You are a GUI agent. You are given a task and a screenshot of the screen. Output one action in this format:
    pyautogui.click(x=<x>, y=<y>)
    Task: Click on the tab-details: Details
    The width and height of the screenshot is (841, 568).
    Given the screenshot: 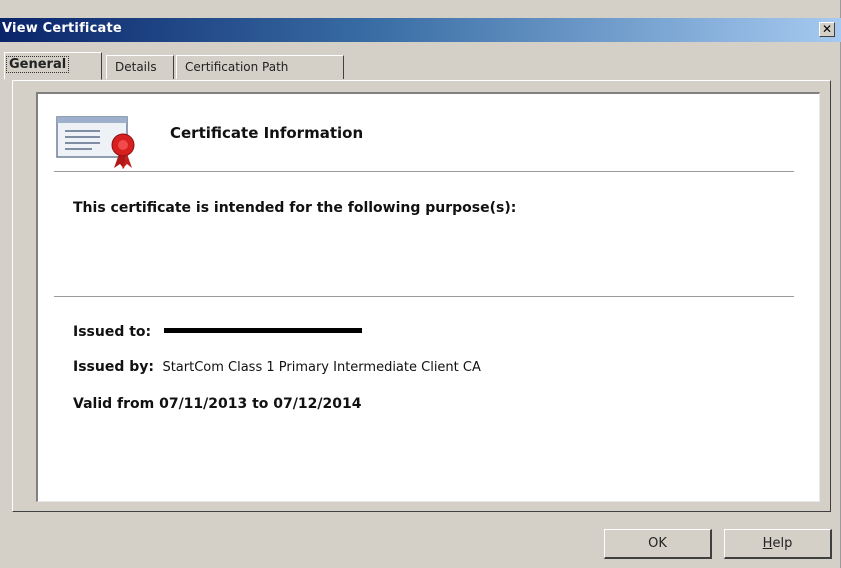 What is the action you would take?
    pyautogui.click(x=140, y=67)
    